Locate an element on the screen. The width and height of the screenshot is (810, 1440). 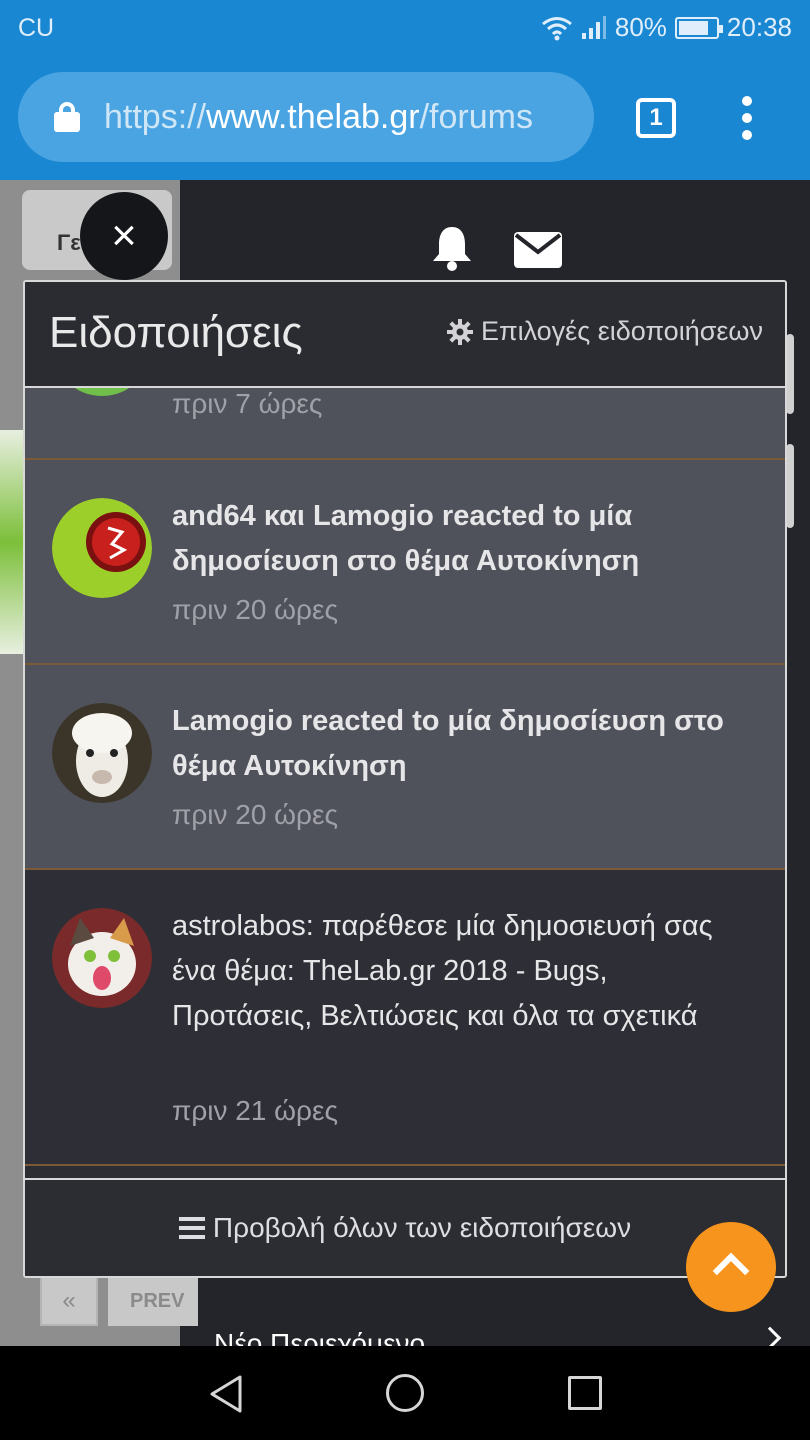
list-icon is located at coordinates (191, 1228).